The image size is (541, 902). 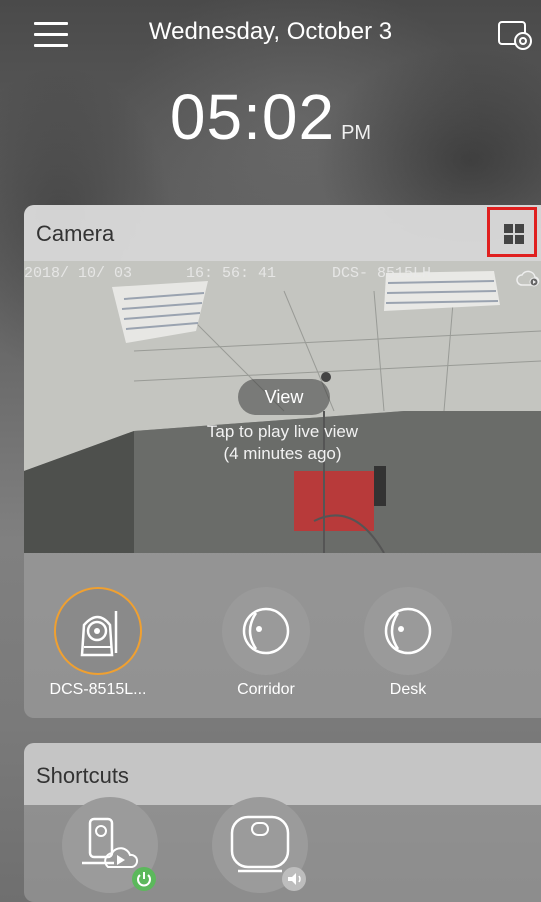 I want to click on device-label: Corridor, so click(x=266, y=689).